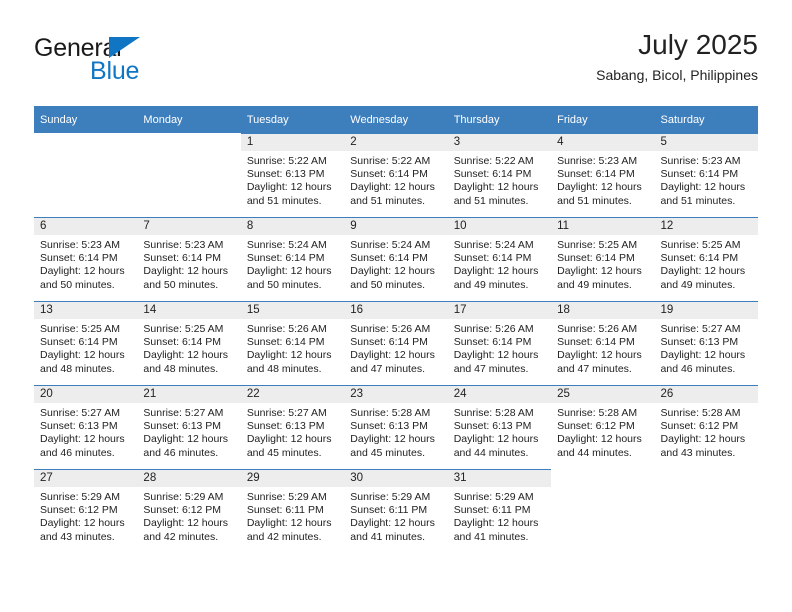 The image size is (792, 612). Describe the element at coordinates (189, 478) in the screenshot. I see `day-number: 28` at that location.